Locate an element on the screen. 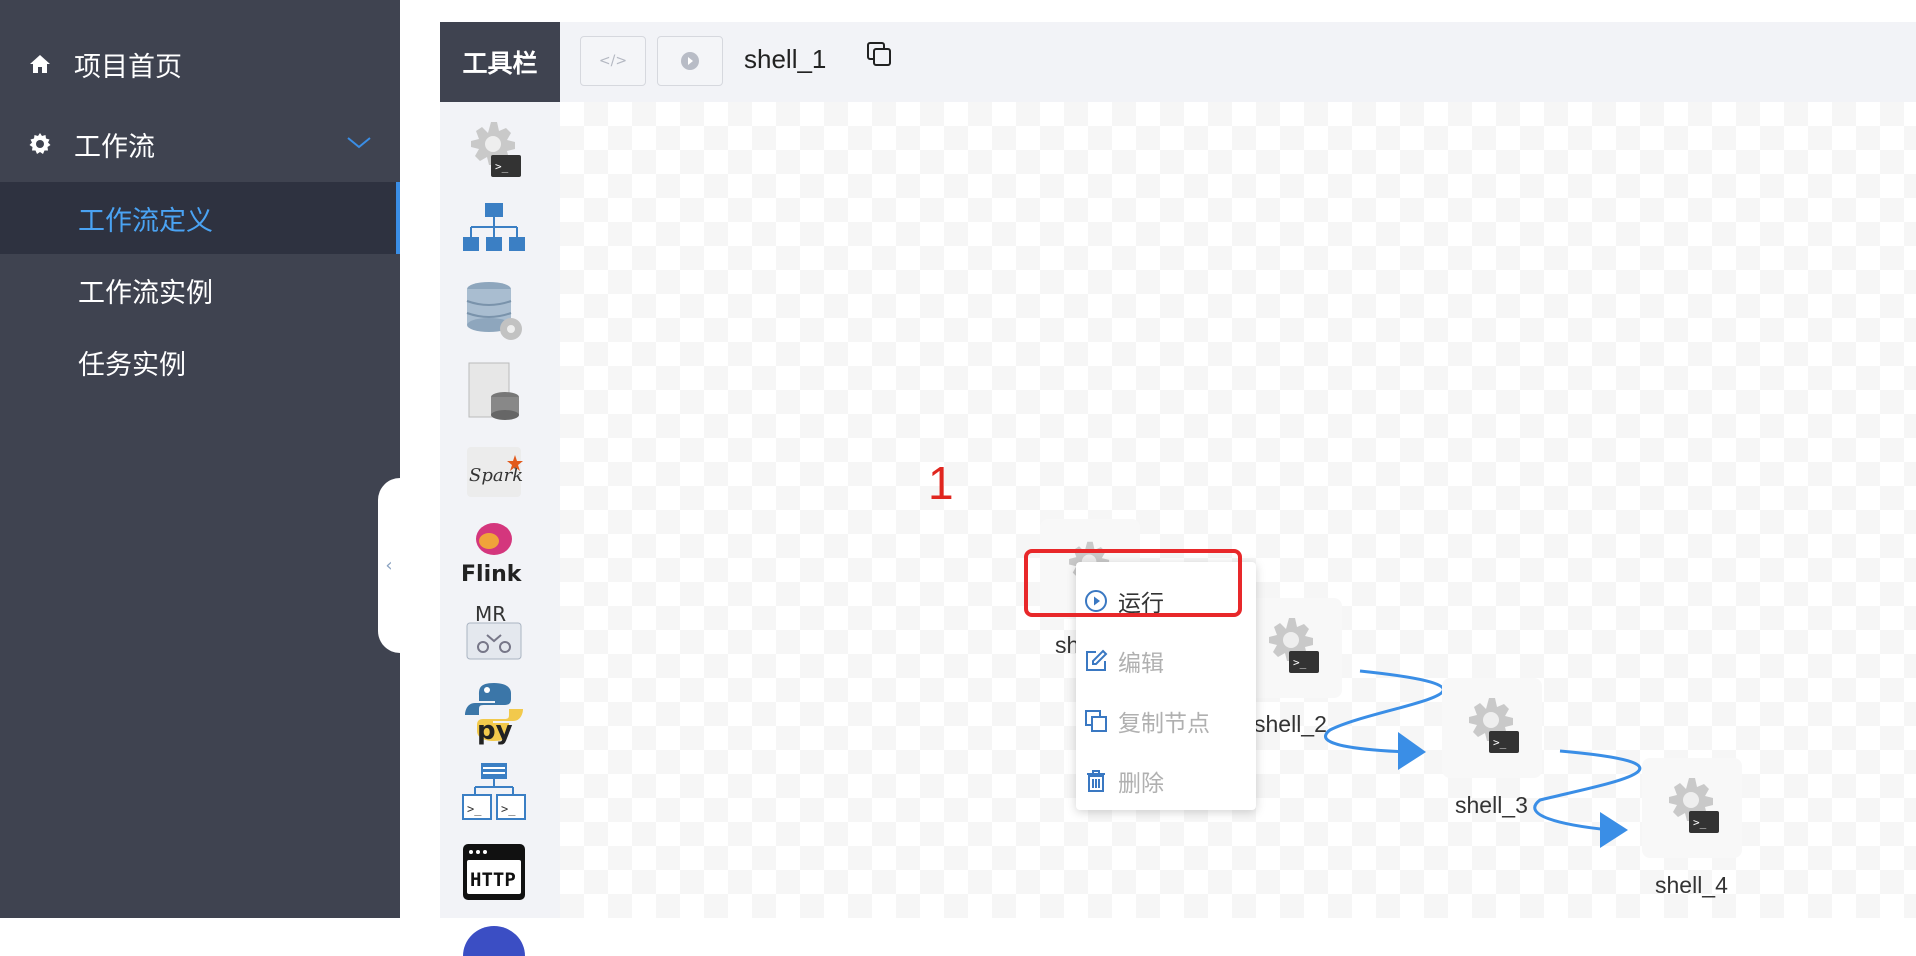 This screenshot has height=956, width=1916. tool-dependent: >_ >_ is located at coordinates (494, 792).